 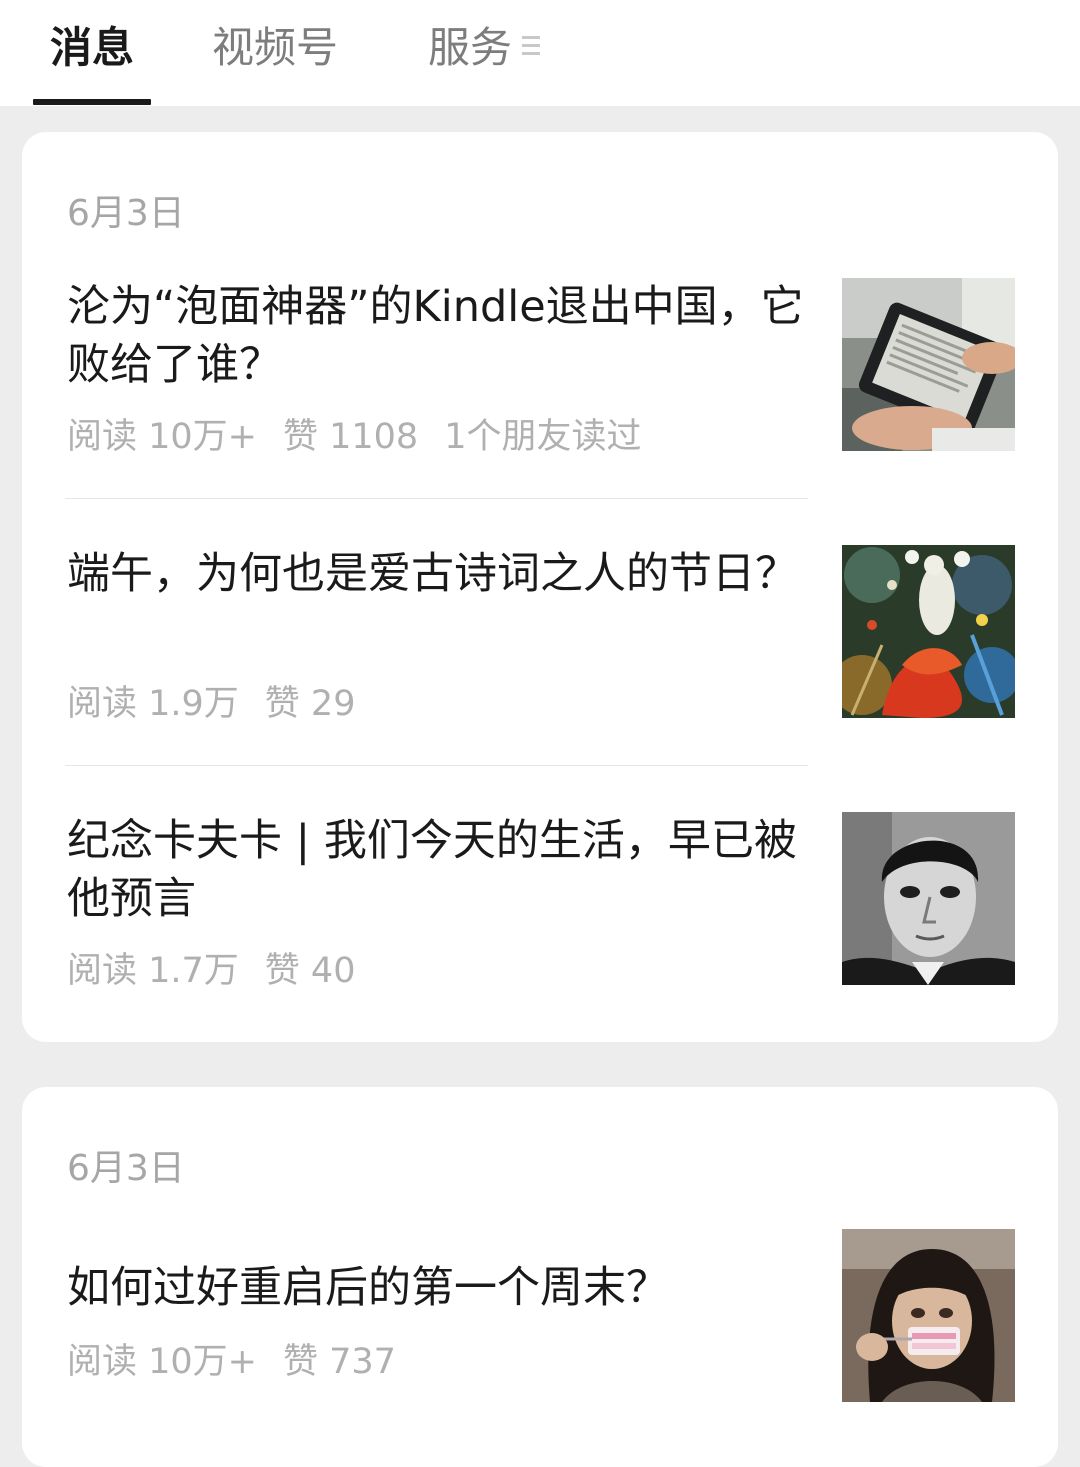 What do you see at coordinates (92, 102) in the screenshot?
I see `active-tab-indicator` at bounding box center [92, 102].